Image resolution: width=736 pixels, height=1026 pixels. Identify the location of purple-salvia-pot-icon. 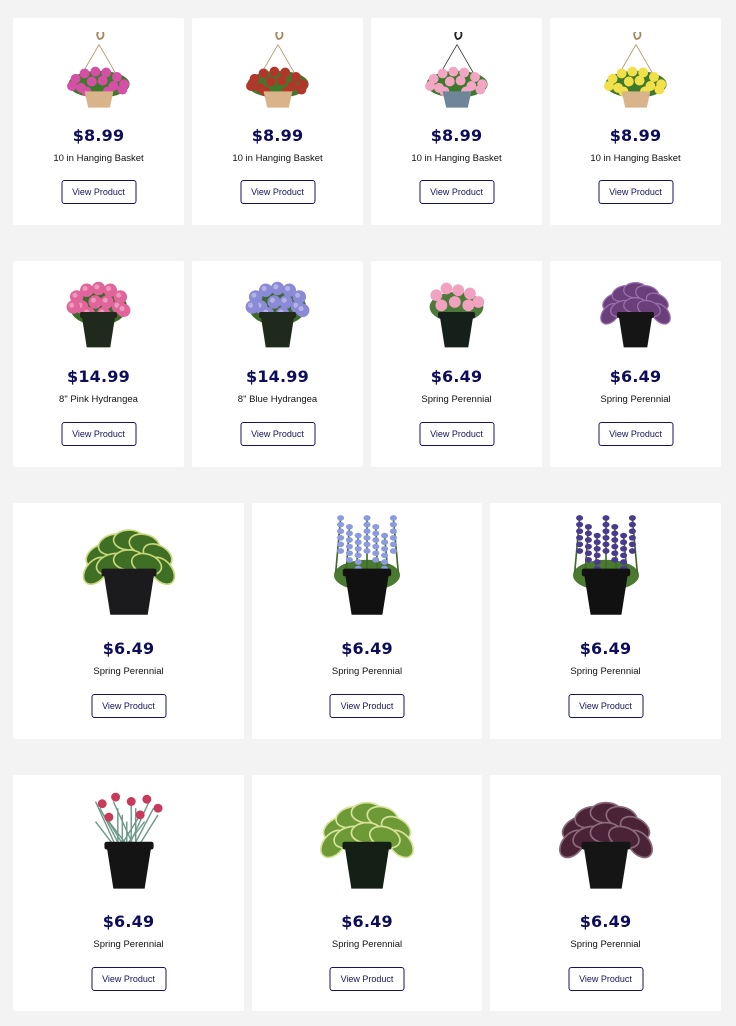
(605, 565).